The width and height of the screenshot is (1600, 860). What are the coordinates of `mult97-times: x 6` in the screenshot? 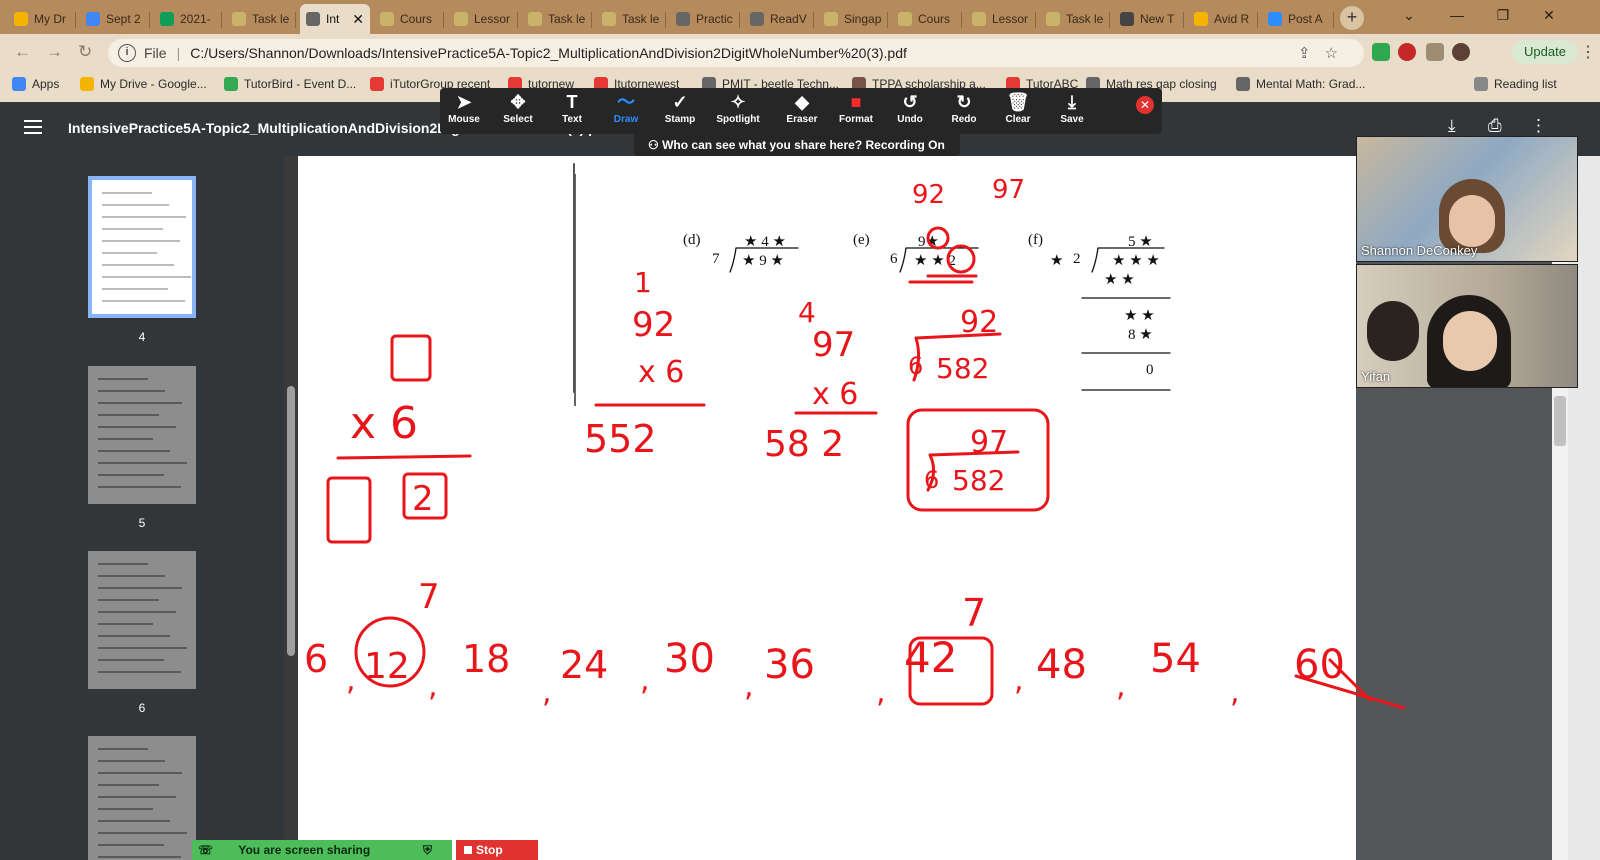 It's located at (835, 394).